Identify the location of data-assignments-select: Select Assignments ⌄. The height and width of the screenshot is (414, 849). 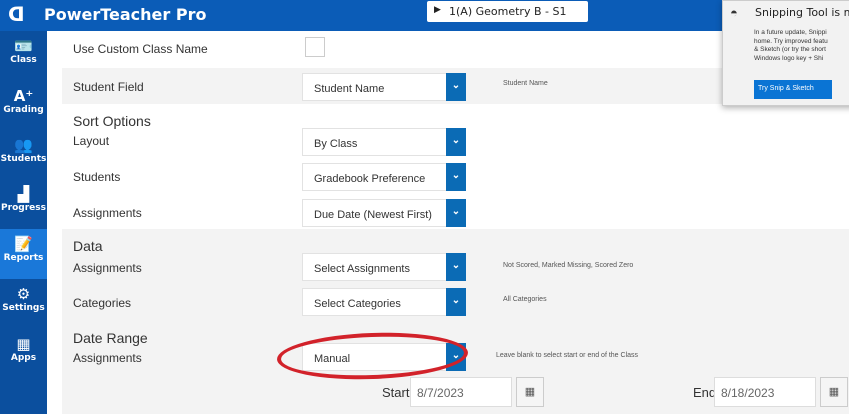
(384, 267).